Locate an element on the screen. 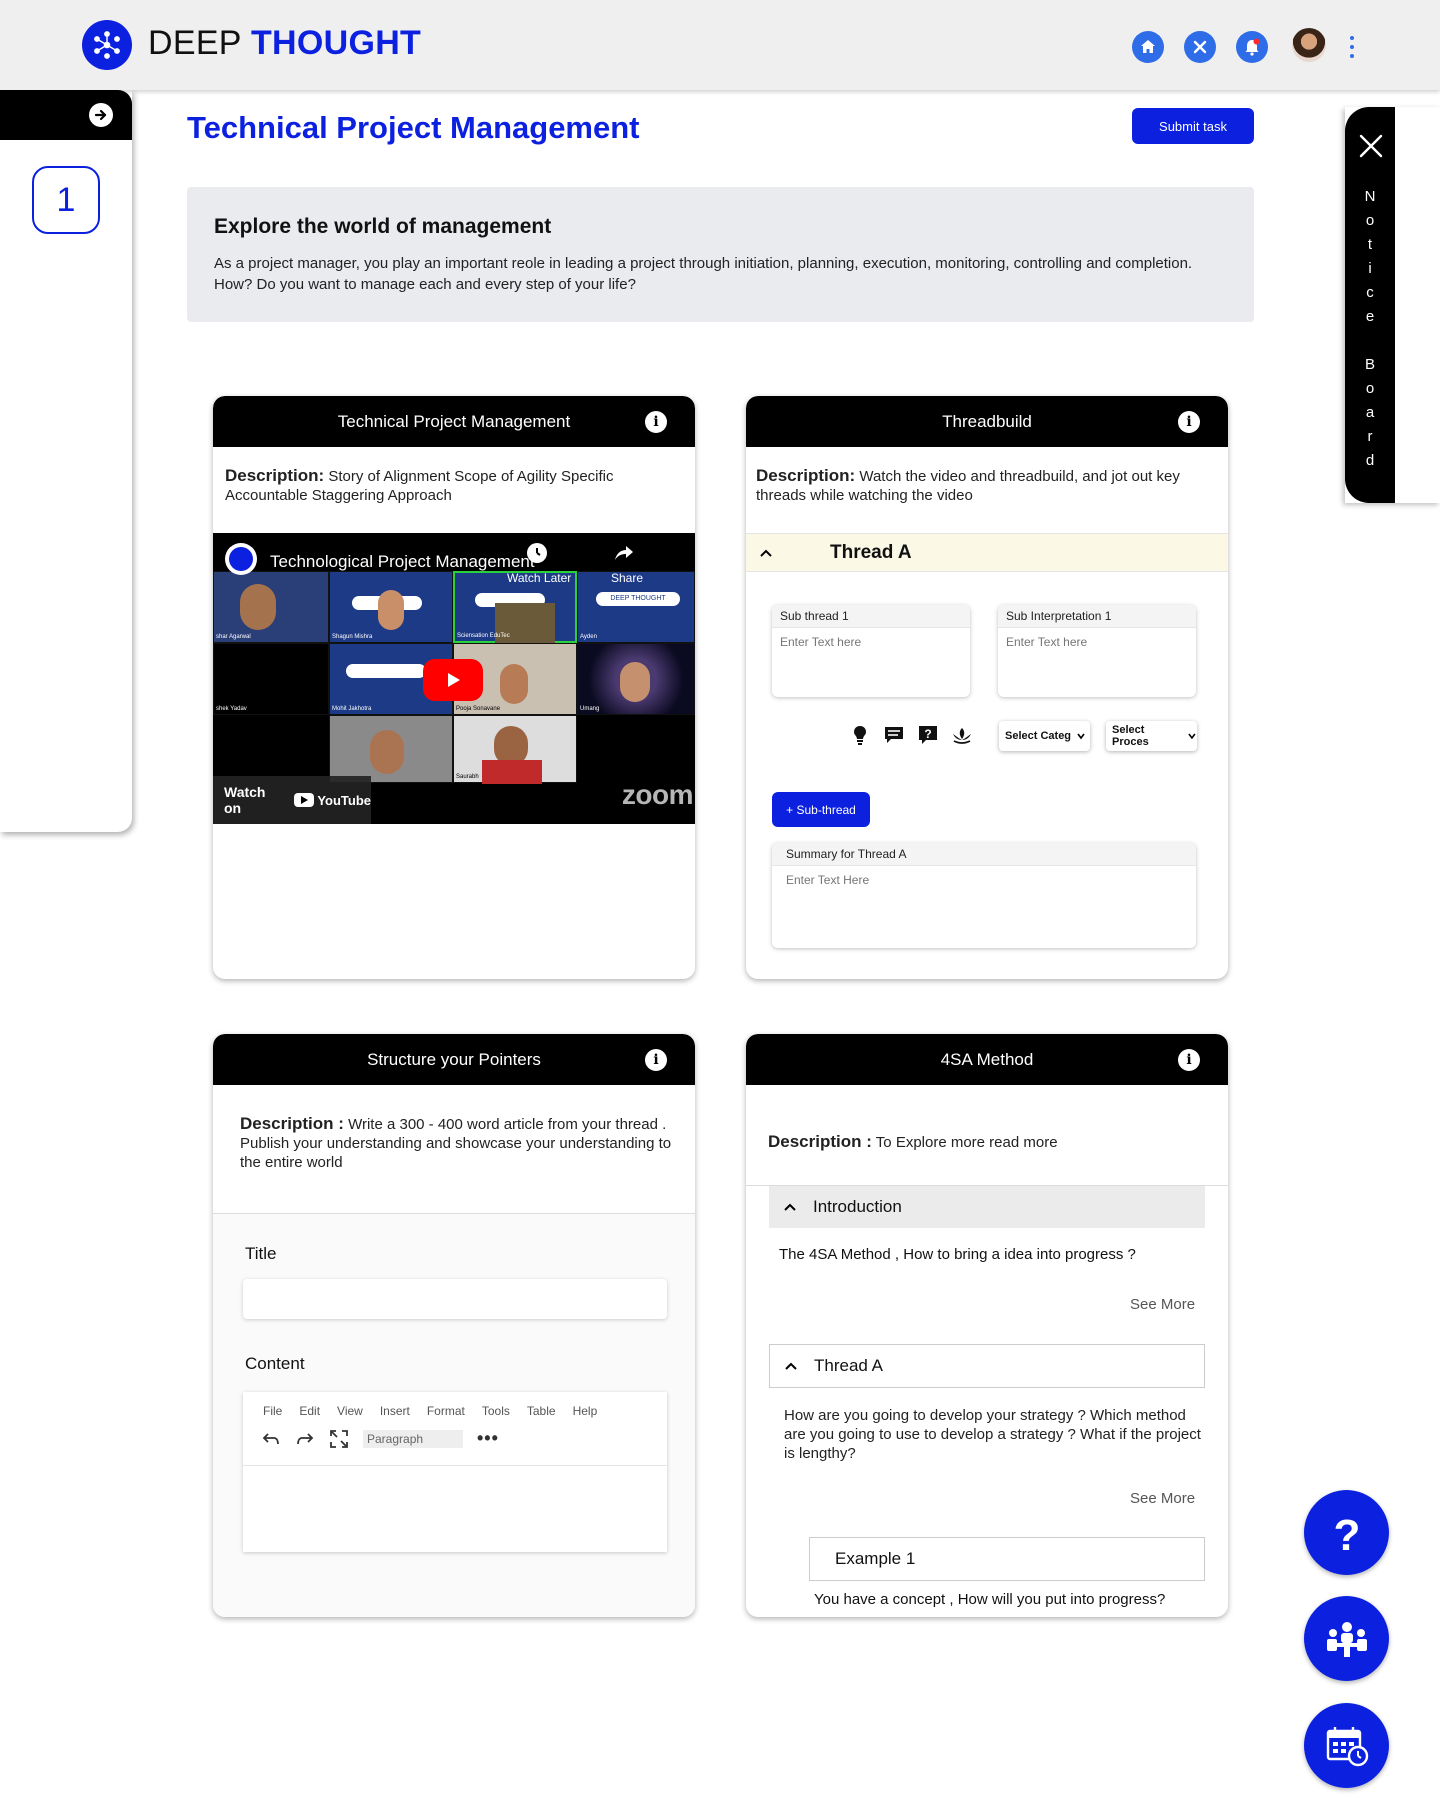 This screenshot has width=1440, height=1805. question-icon: ? is located at coordinates (928, 735).